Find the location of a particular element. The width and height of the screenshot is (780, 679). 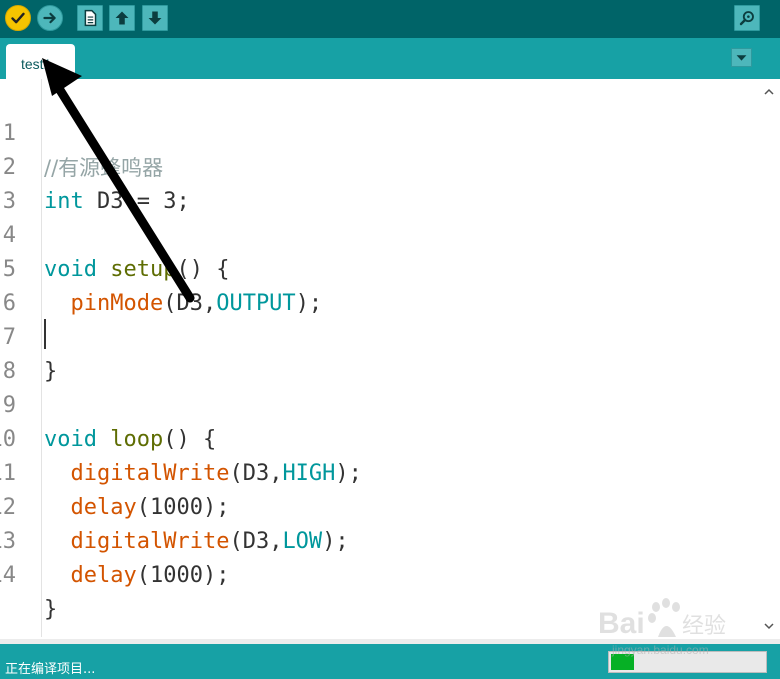

tab-menu-button is located at coordinates (741, 57).